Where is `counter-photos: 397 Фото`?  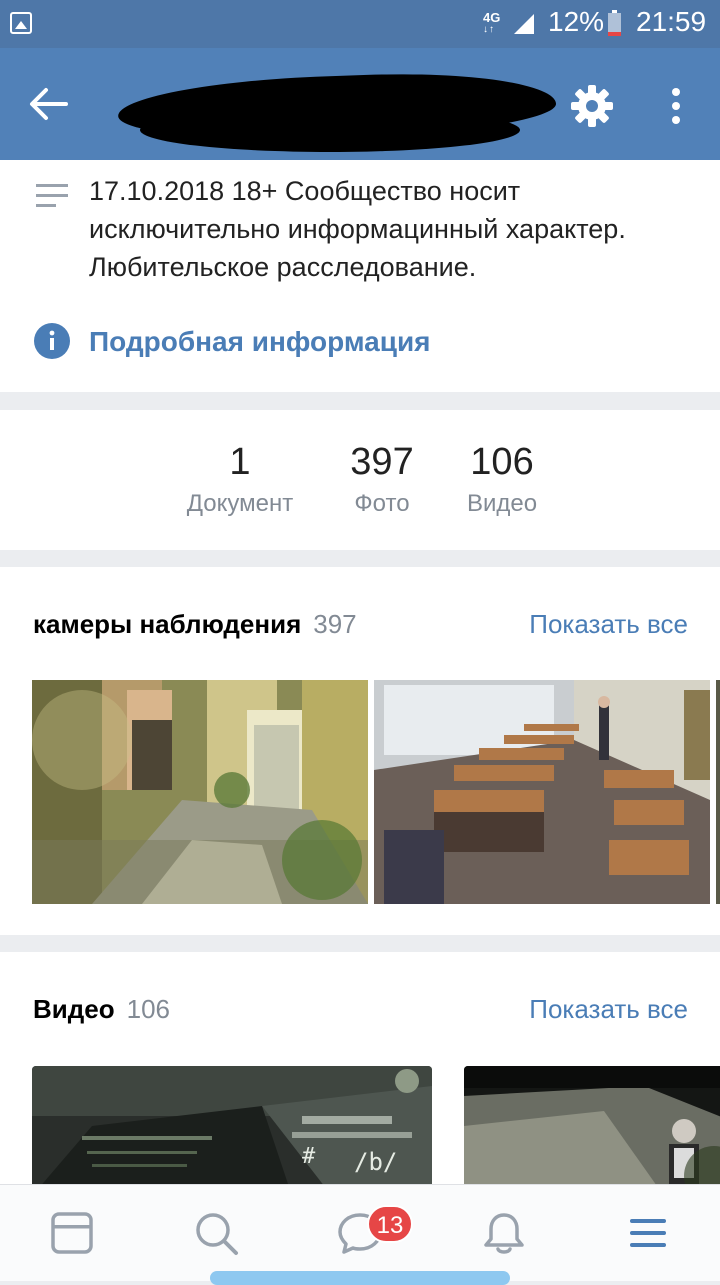
counter-photos: 397 Фото is located at coordinates (382, 480).